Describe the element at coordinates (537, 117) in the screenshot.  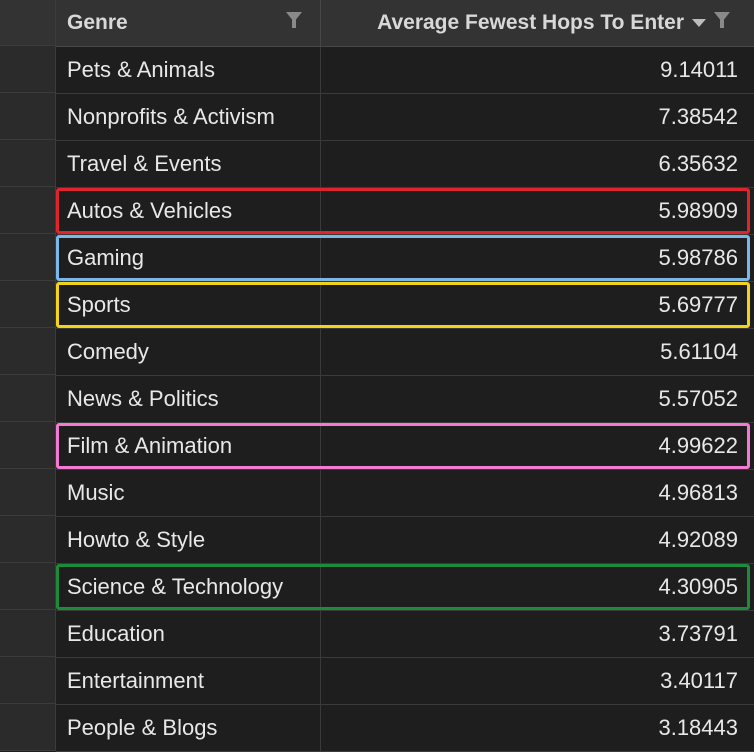
I see `cell-average-fewest-hops: 7.38542` at that location.